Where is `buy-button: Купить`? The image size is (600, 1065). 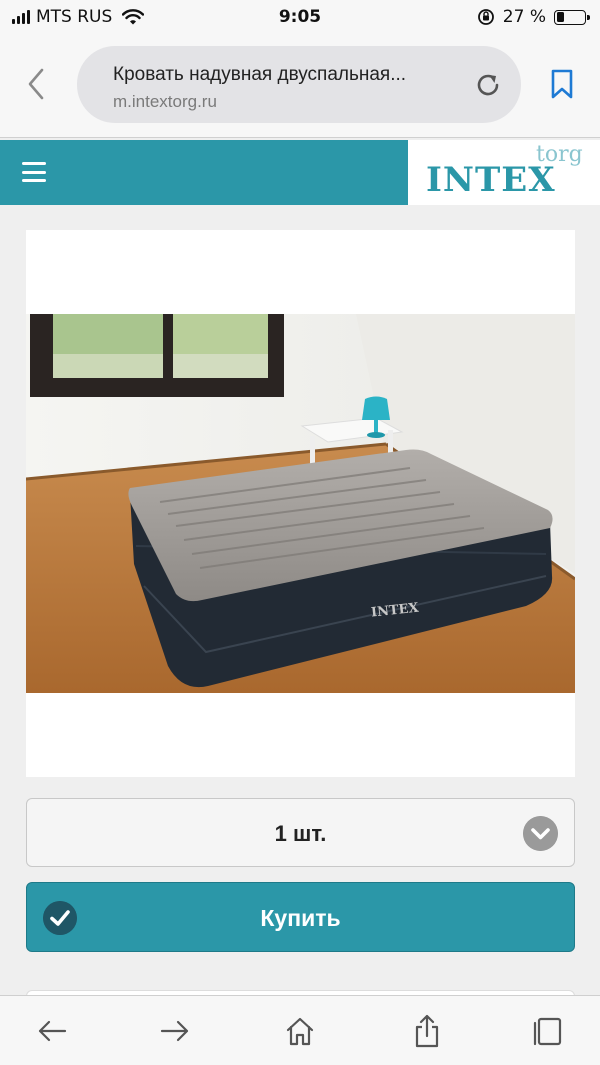
buy-button: Купить is located at coordinates (300, 917).